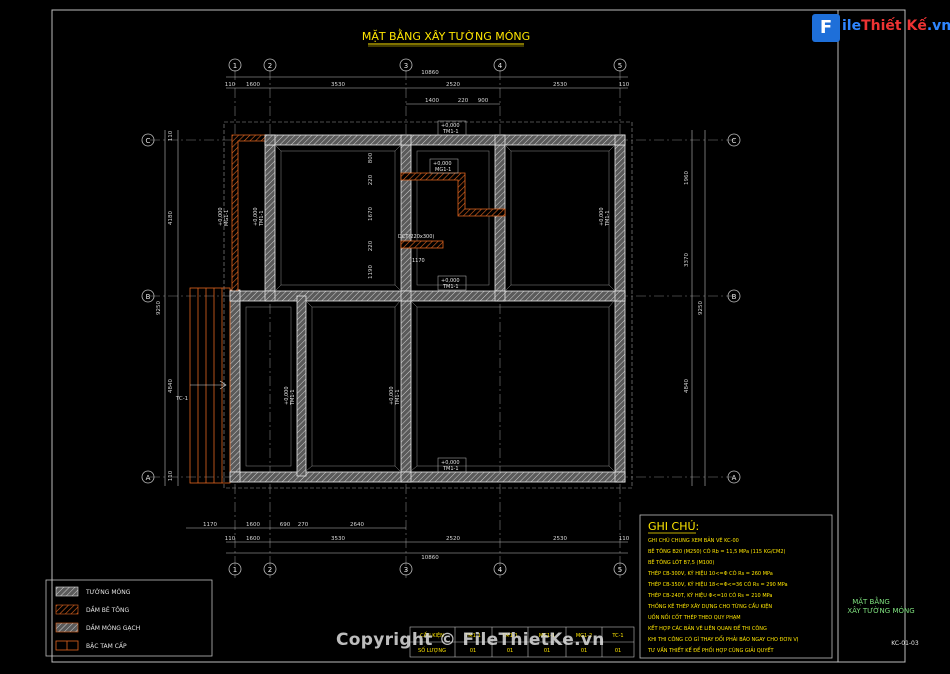 Image resolution: width=950 pixels, height=674 pixels. Describe the element at coordinates (852, 26) in the screenshot. I see `logo-text-a: ile` at that location.